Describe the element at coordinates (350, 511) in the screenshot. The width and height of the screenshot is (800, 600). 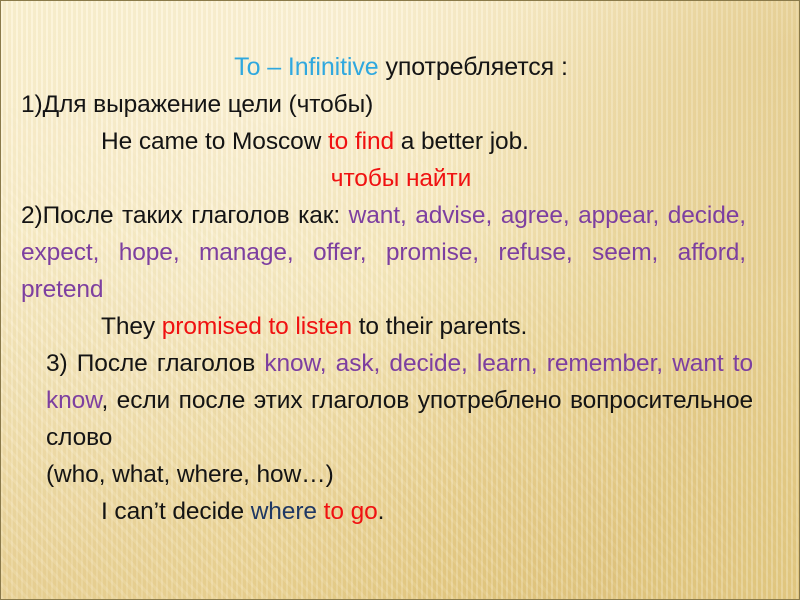
I see `rule-3-example-highlight: to go` at that location.